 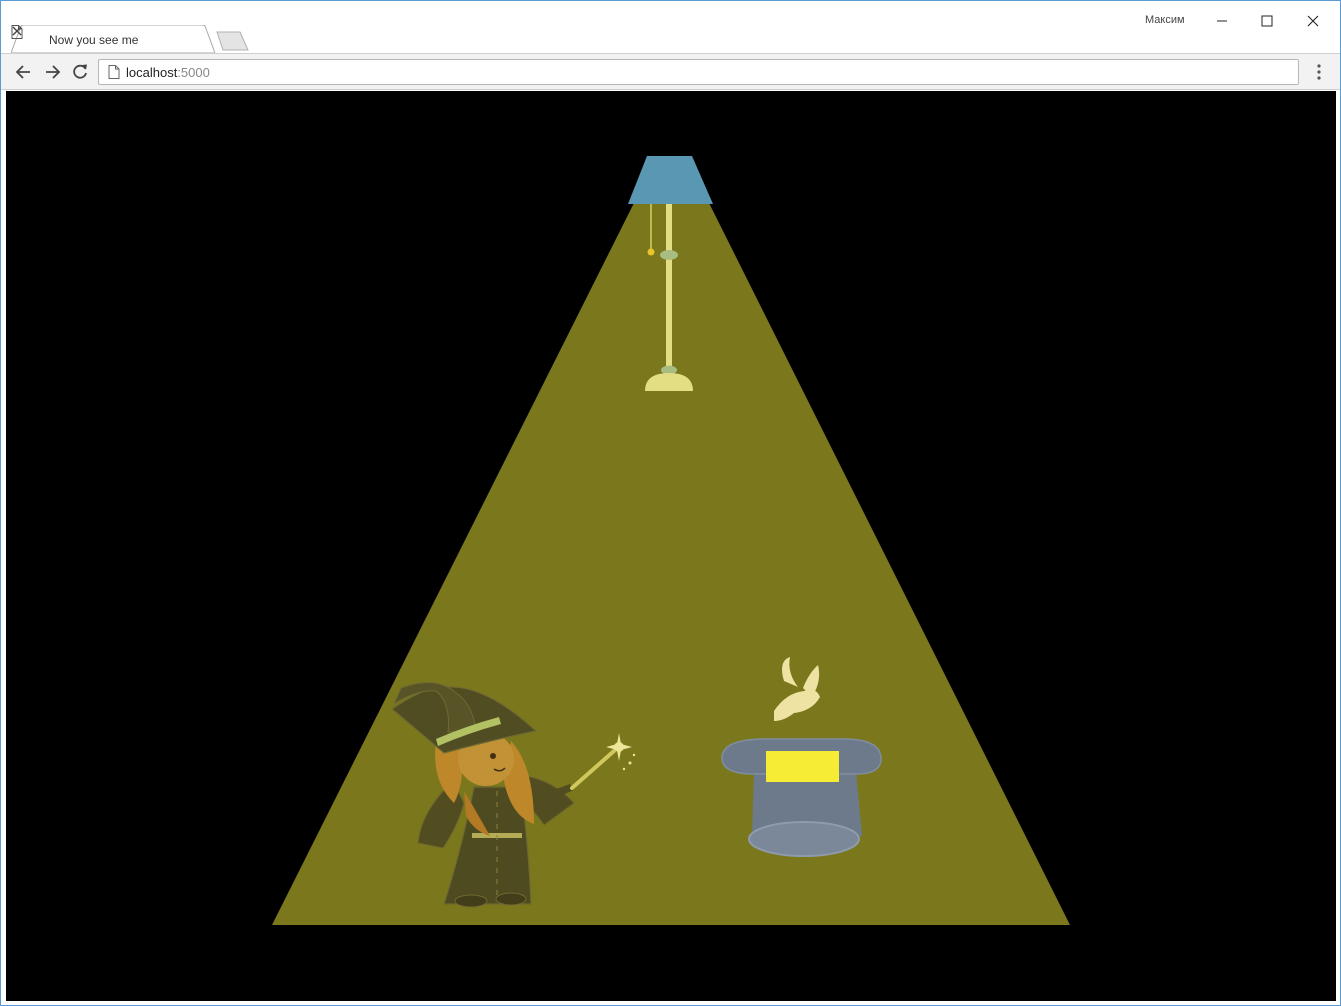 What do you see at coordinates (1165, 20) in the screenshot?
I see `profile-name: Максим` at bounding box center [1165, 20].